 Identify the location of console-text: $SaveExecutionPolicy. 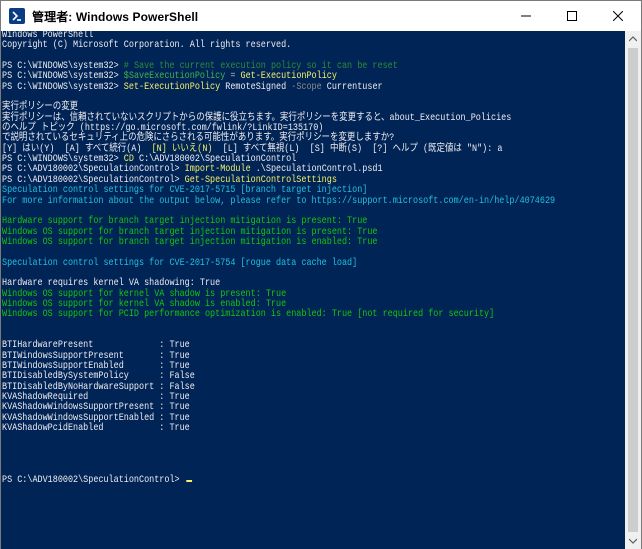
(174, 77).